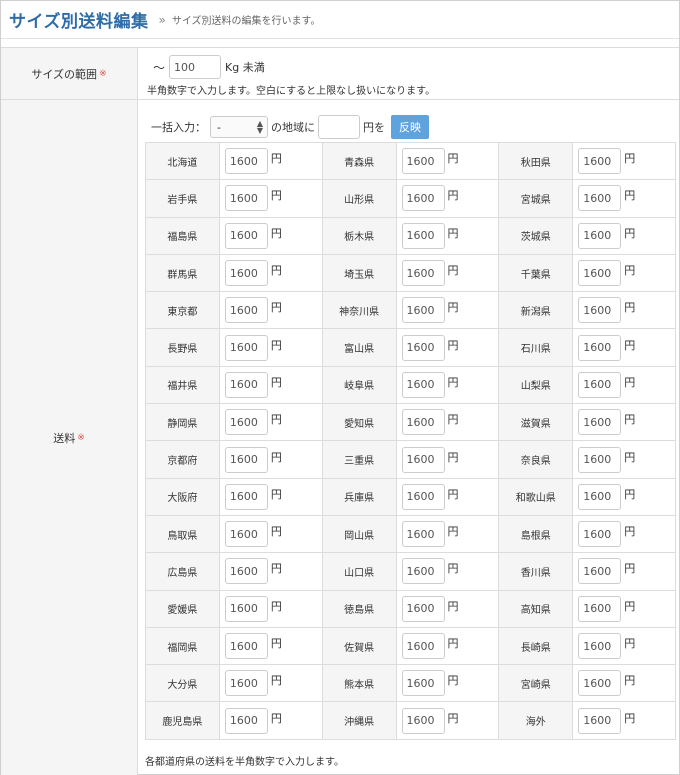  I want to click on table-row: 福島県 1600 円栃木県 1600 円茨城県 1600 円, so click(411, 236).